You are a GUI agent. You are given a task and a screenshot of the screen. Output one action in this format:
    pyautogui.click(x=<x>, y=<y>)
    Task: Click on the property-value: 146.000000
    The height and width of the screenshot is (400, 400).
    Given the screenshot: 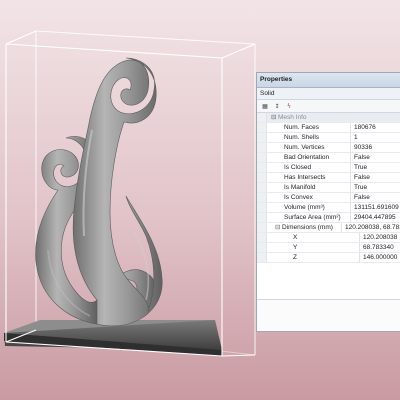 What is the action you would take?
    pyautogui.click(x=380, y=257)
    